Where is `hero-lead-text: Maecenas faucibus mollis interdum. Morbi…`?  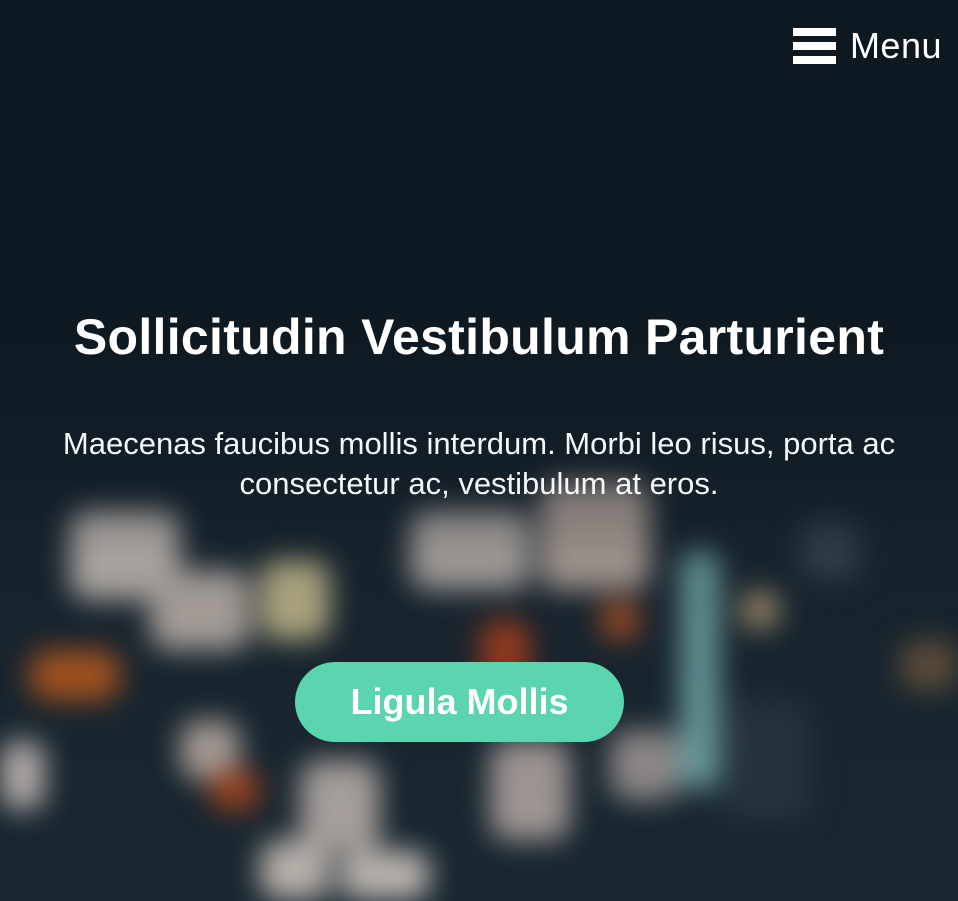
hero-lead-text: Maecenas faucibus mollis interdum. Morbi… is located at coordinates (479, 463).